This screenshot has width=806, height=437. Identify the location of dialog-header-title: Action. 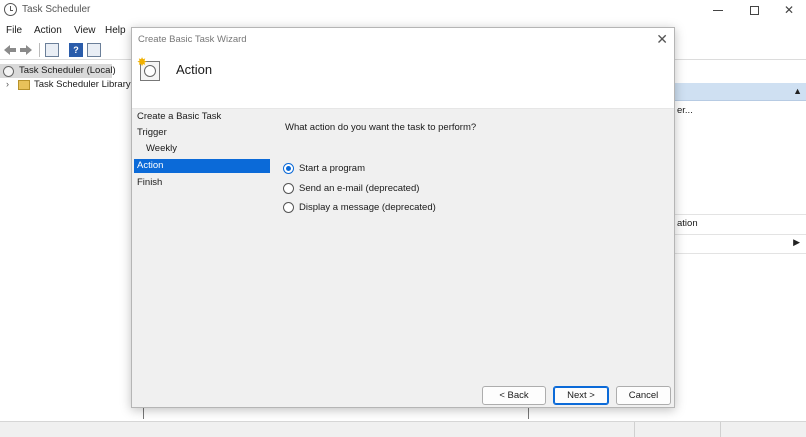
(194, 69).